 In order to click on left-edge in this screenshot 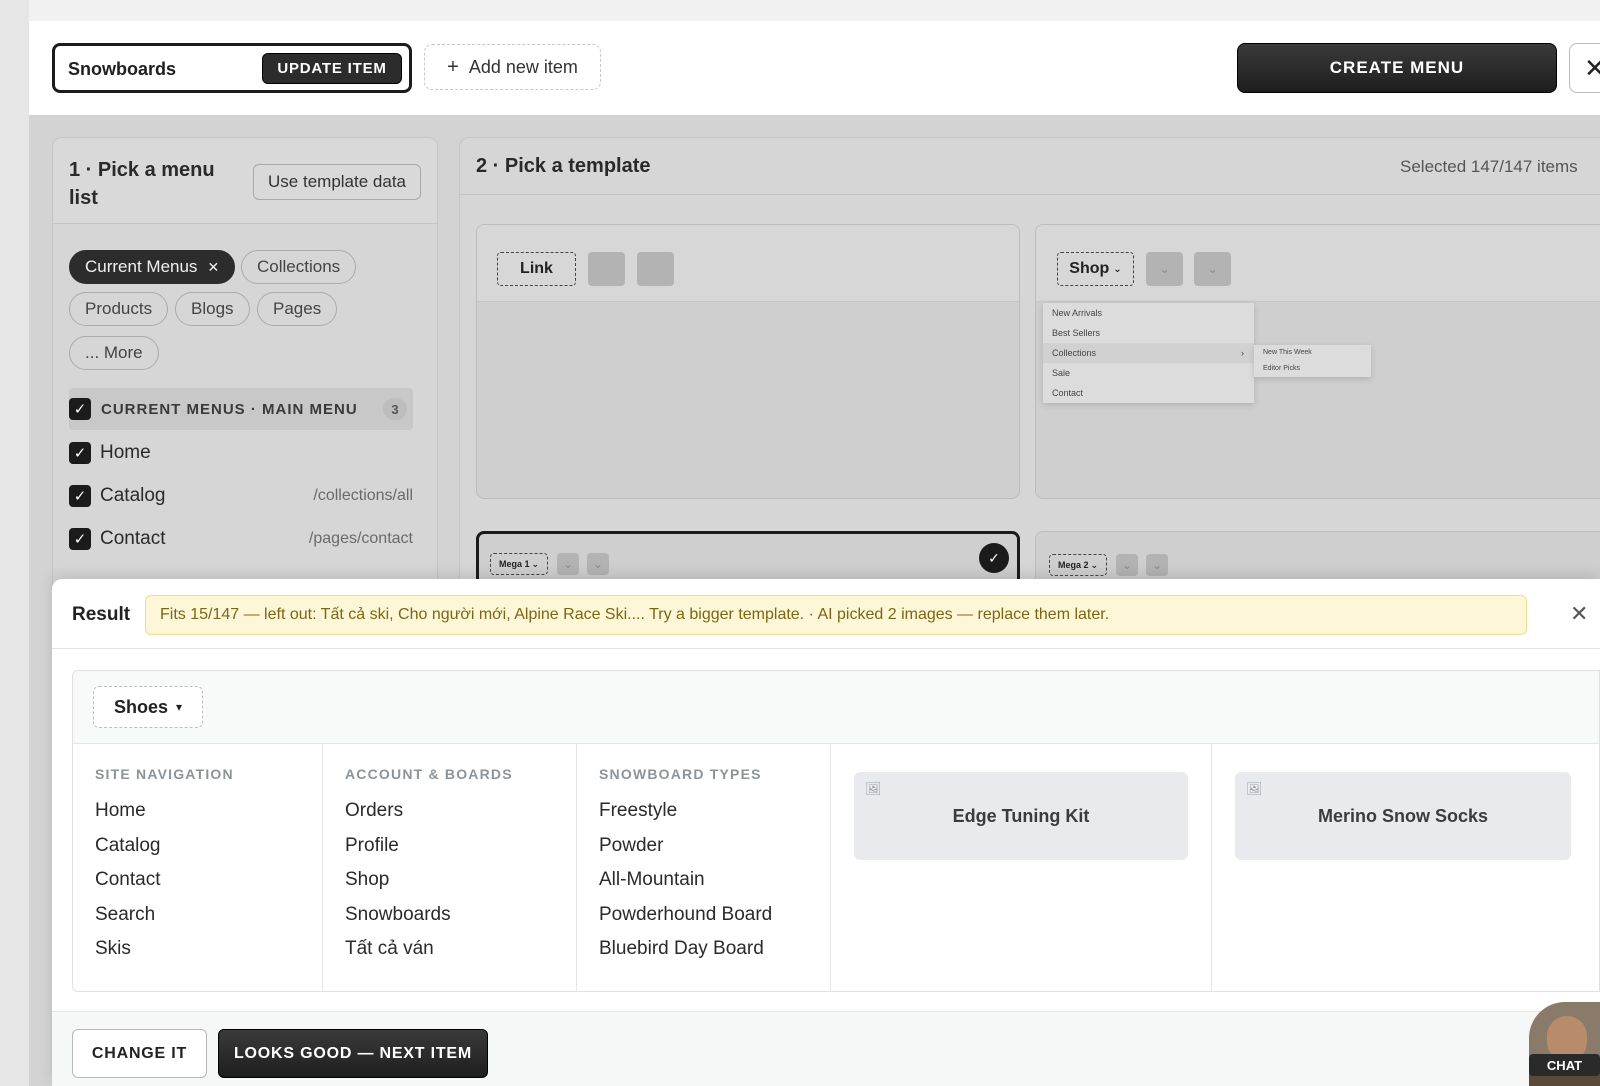, I will do `click(14, 543)`.